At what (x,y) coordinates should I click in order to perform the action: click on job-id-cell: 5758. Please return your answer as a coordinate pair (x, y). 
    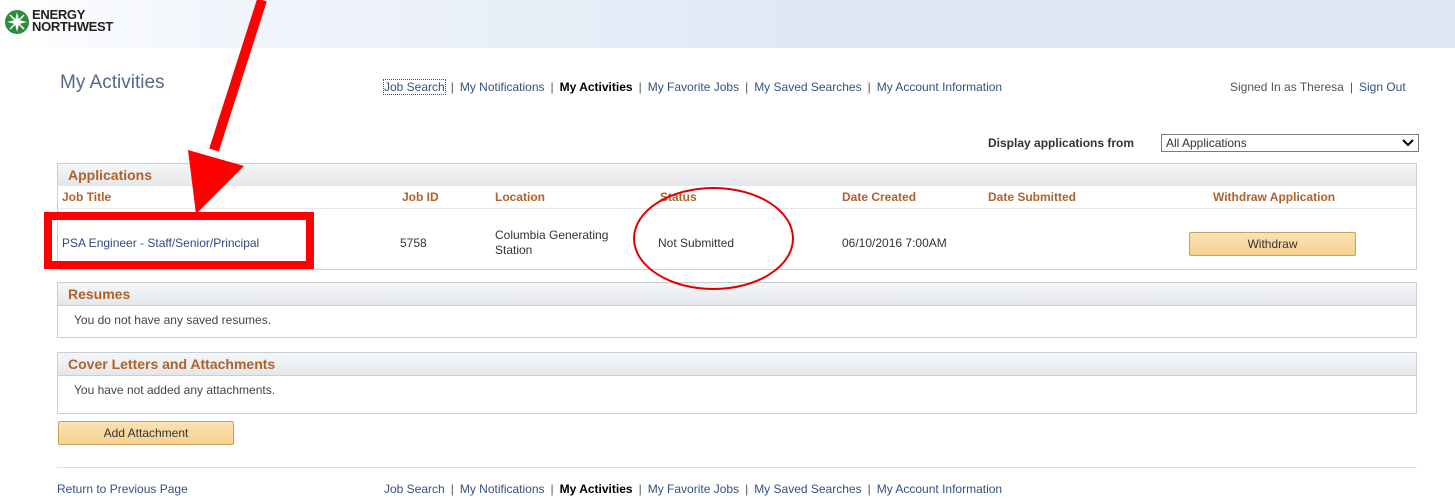
    Looking at the image, I should click on (413, 243).